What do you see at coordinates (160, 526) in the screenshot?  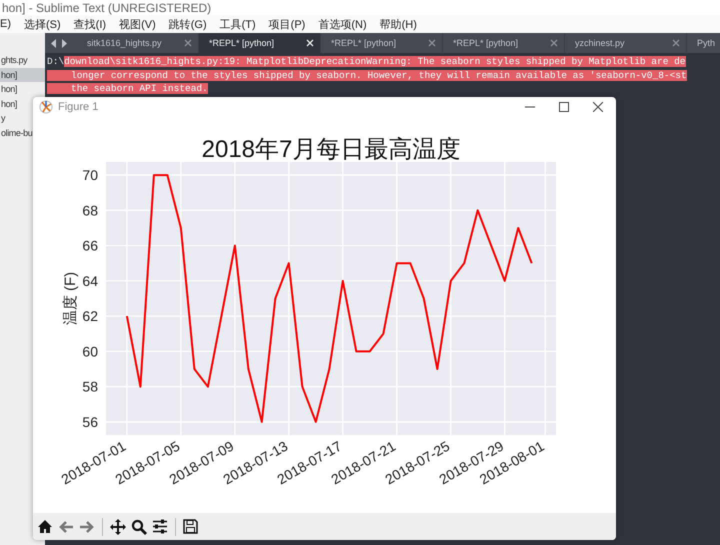 I see `sliders-icon` at bounding box center [160, 526].